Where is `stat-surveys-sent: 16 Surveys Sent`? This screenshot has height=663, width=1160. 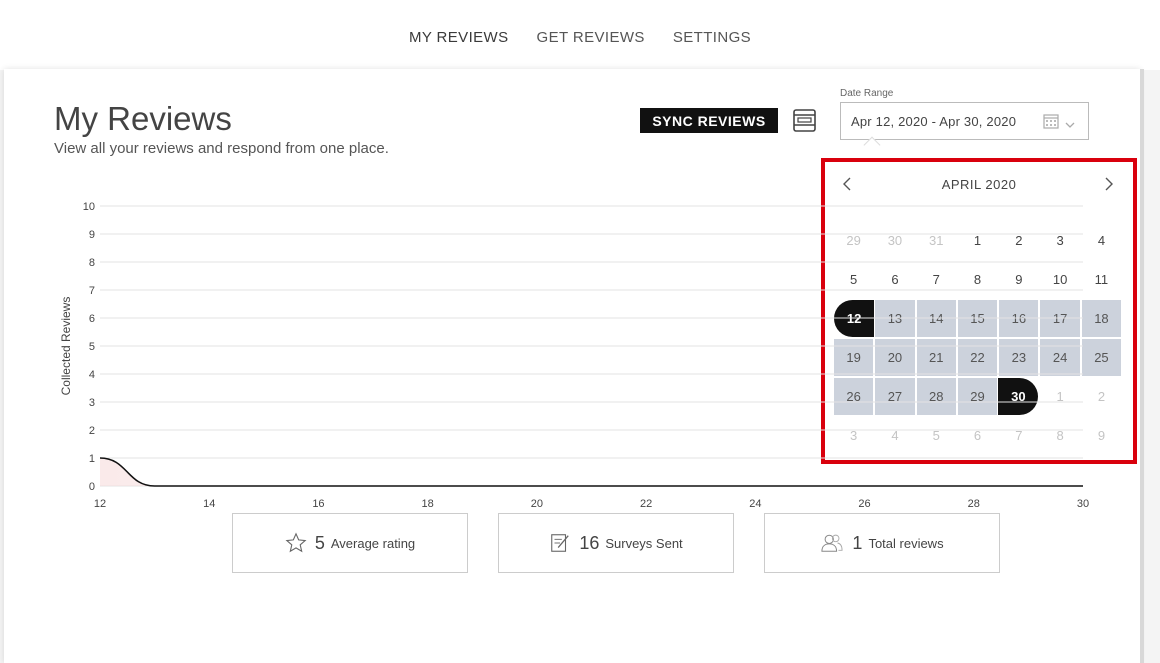 stat-surveys-sent: 16 Surveys Sent is located at coordinates (616, 543).